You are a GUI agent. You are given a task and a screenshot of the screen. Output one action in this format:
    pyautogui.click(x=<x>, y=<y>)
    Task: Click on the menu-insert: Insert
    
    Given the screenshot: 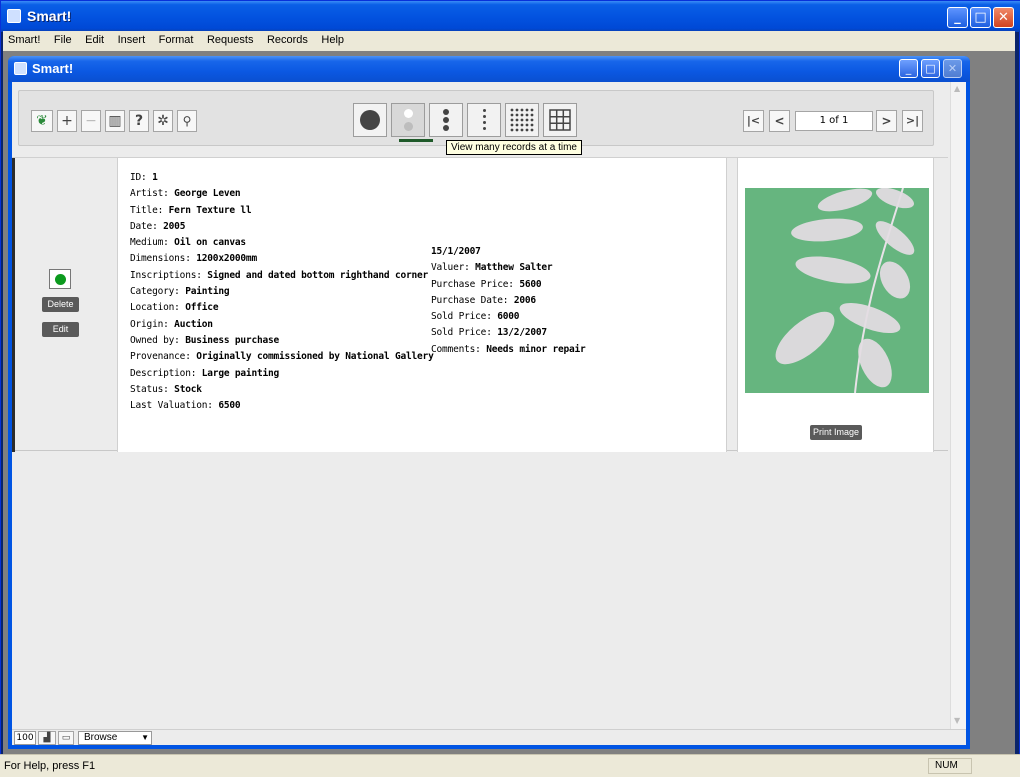 What is the action you would take?
    pyautogui.click(x=132, y=38)
    